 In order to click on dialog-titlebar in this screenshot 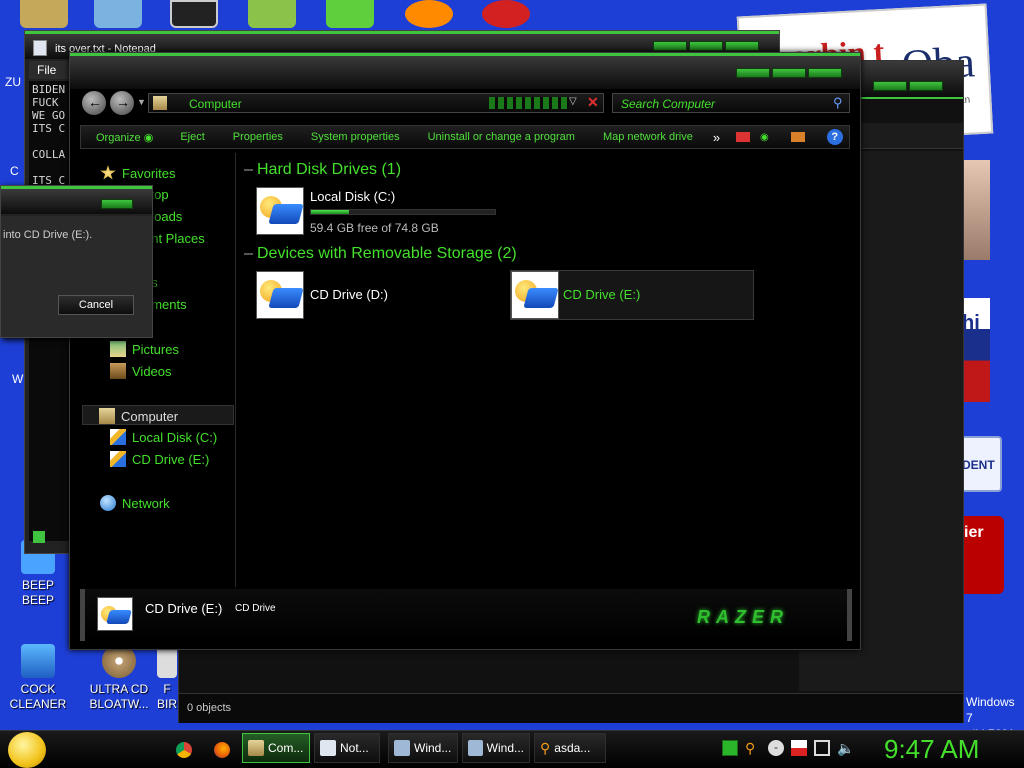, I will do `click(76, 200)`.